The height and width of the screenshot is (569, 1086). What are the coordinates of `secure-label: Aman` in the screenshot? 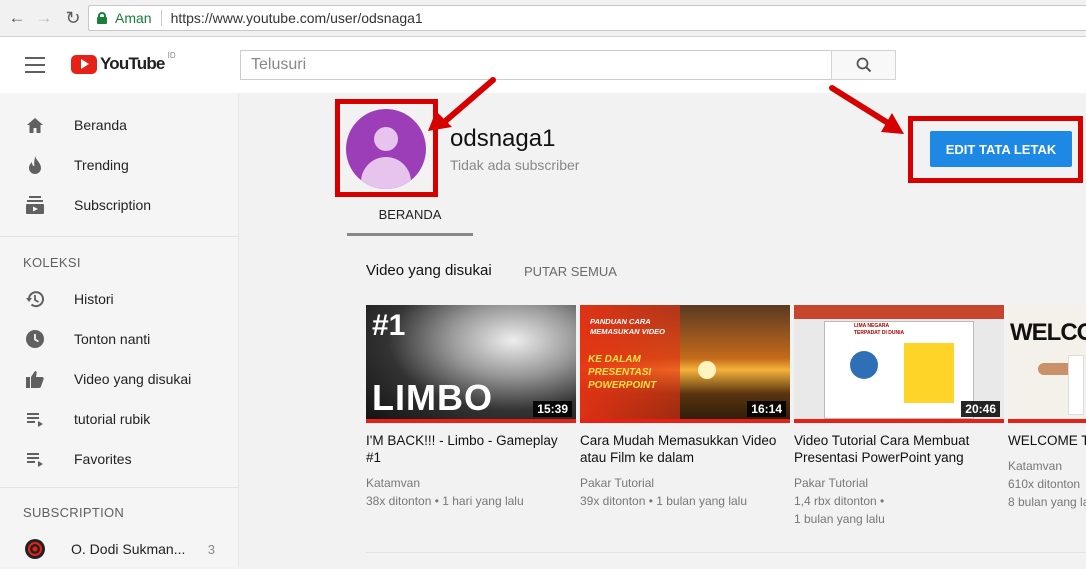 It's located at (133, 18).